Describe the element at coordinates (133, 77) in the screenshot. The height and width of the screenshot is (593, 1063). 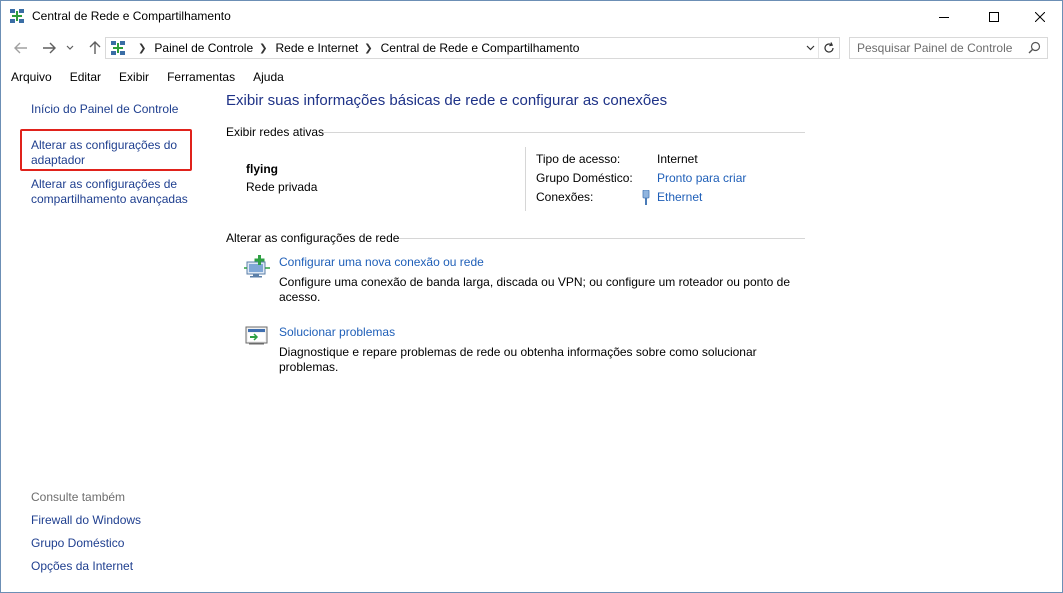
I see `menu-exibir: Exibir` at that location.